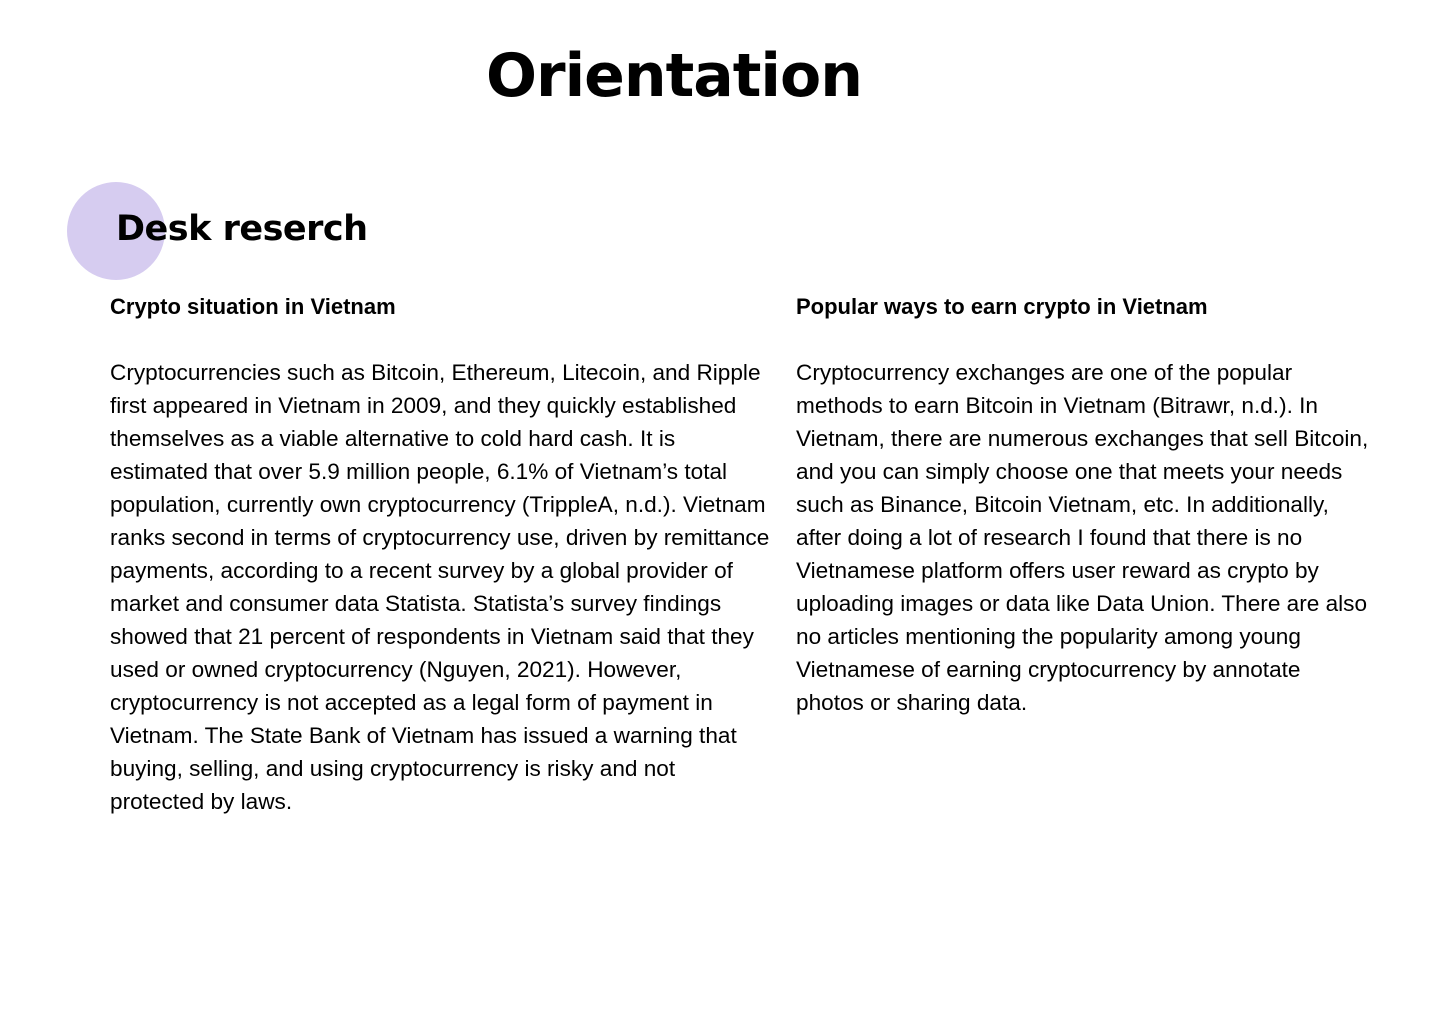 The width and height of the screenshot is (1440, 1024). I want to click on section-header: Desk reserch, so click(267, 231).